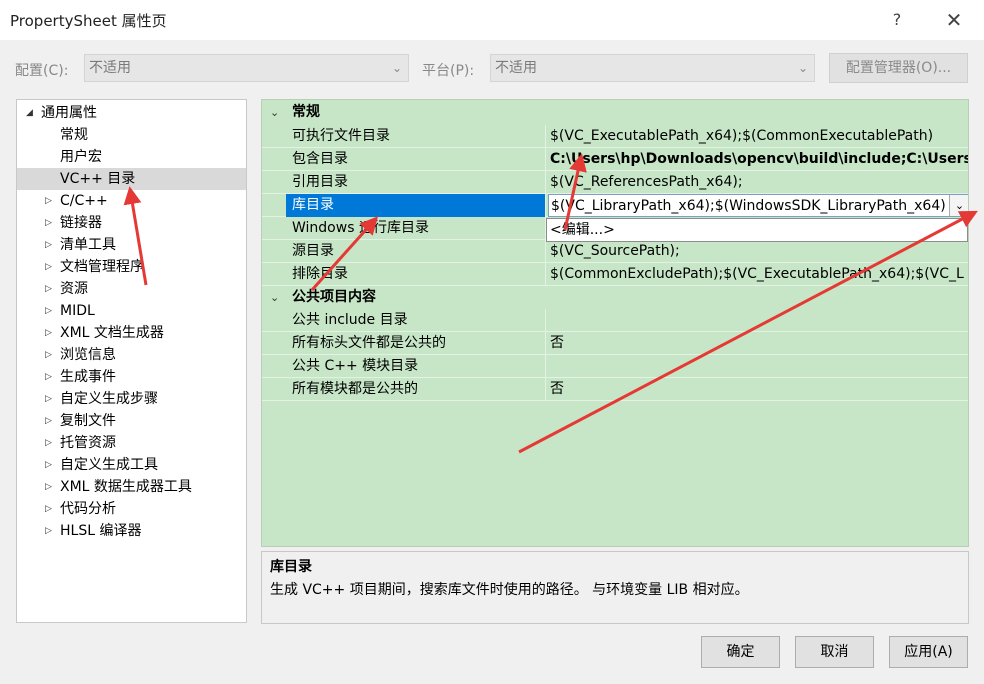 This screenshot has width=984, height=684. What do you see at coordinates (131, 223) in the screenshot?
I see `tree-item-linker: ▷ 链接器` at bounding box center [131, 223].